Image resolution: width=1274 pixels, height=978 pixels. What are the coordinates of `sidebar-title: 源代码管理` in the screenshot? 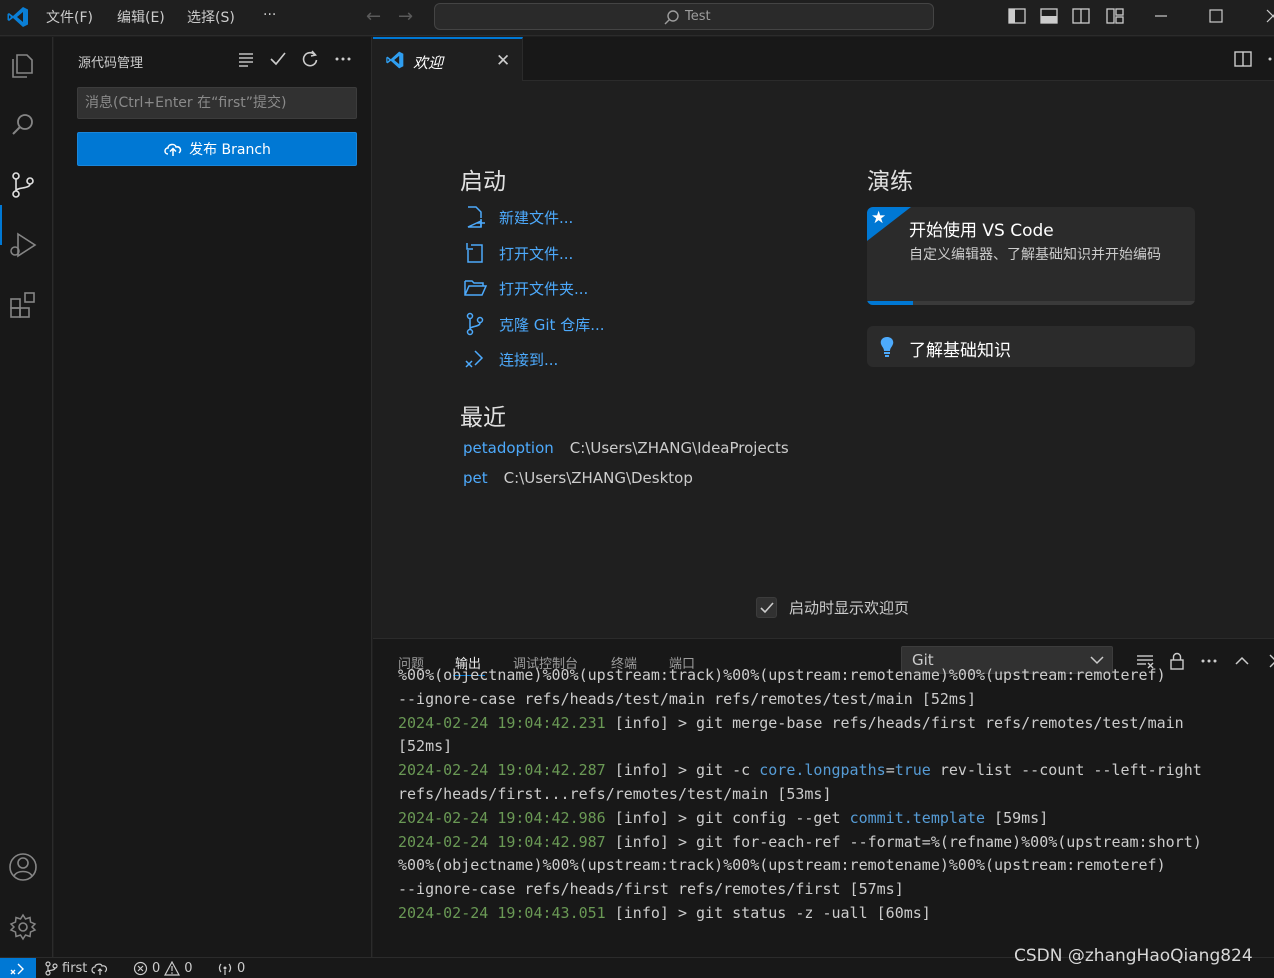 It's located at (111, 63).